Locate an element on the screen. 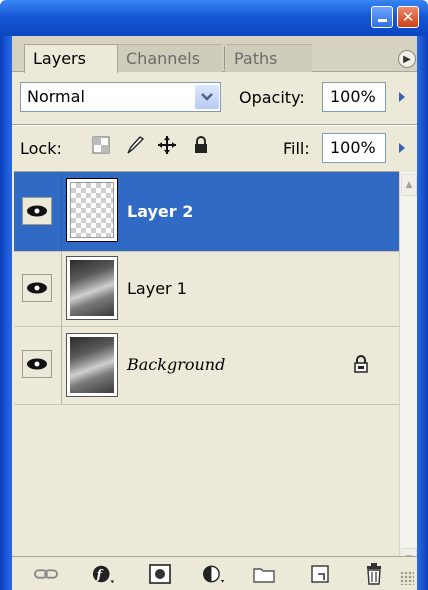 The height and width of the screenshot is (590, 428). minimize-icon is located at coordinates (382, 20).